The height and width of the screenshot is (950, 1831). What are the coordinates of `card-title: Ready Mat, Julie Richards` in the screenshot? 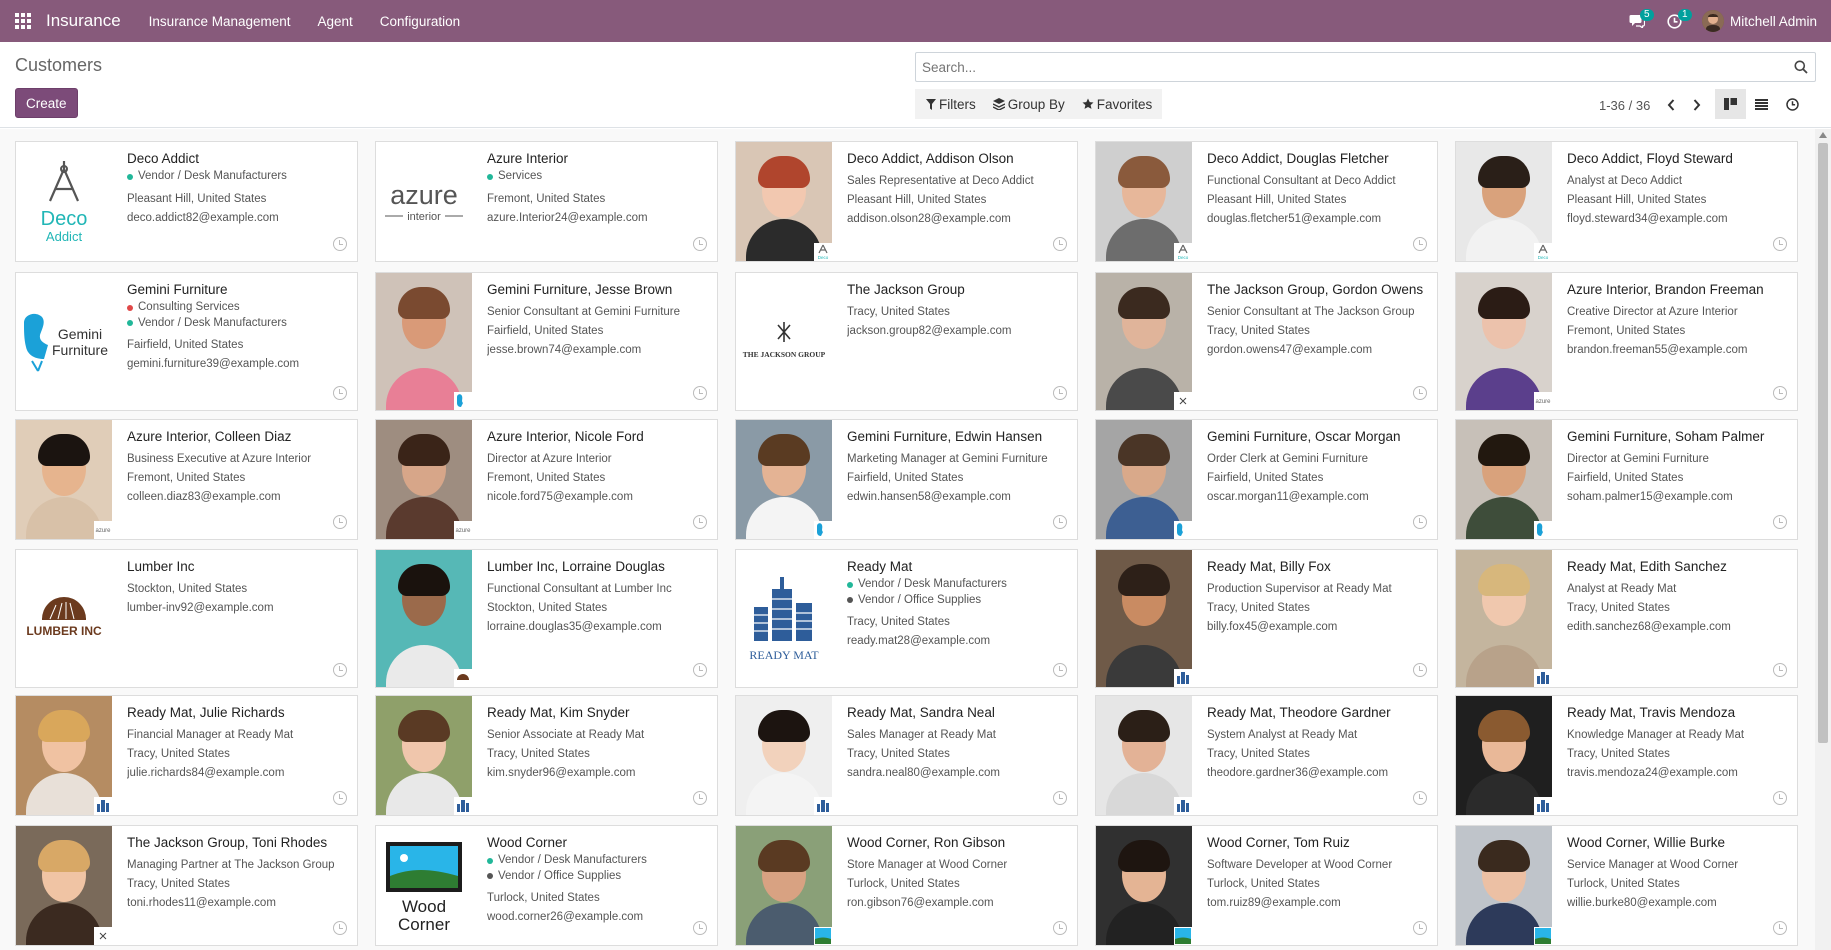 It's located at (206, 712).